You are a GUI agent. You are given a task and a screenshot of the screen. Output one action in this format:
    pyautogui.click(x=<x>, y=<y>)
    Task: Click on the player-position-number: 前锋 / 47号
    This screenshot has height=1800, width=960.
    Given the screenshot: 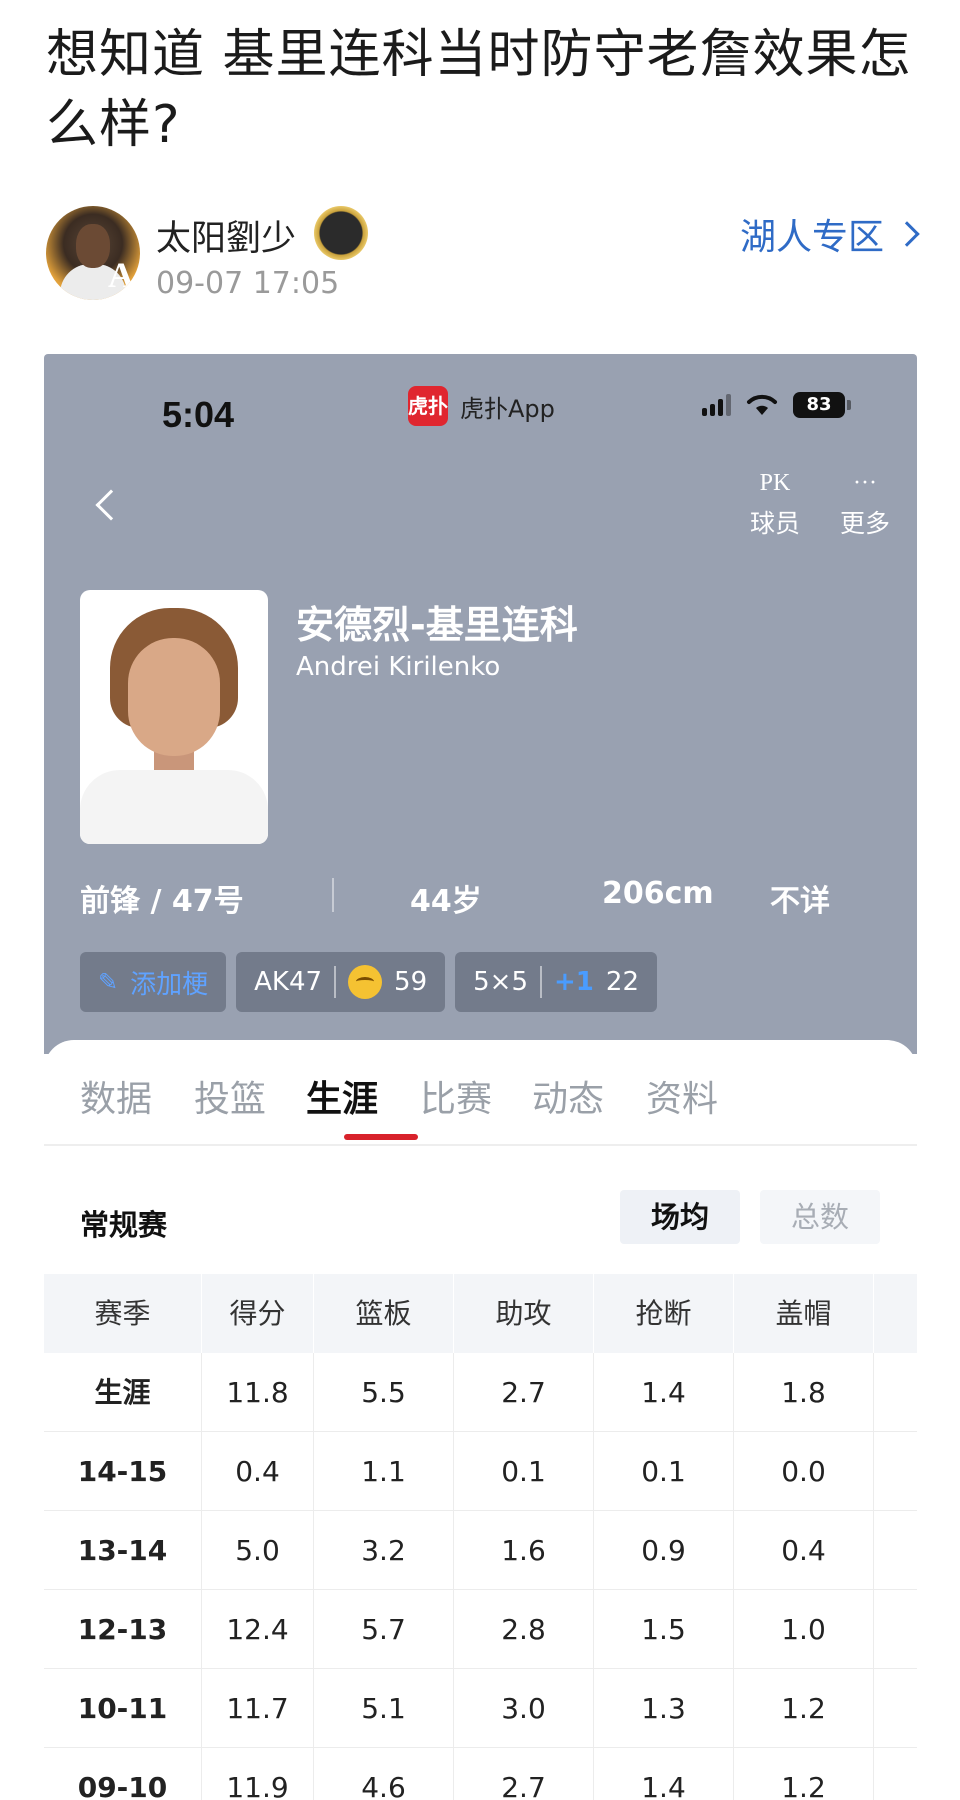 What is the action you would take?
    pyautogui.click(x=162, y=901)
    